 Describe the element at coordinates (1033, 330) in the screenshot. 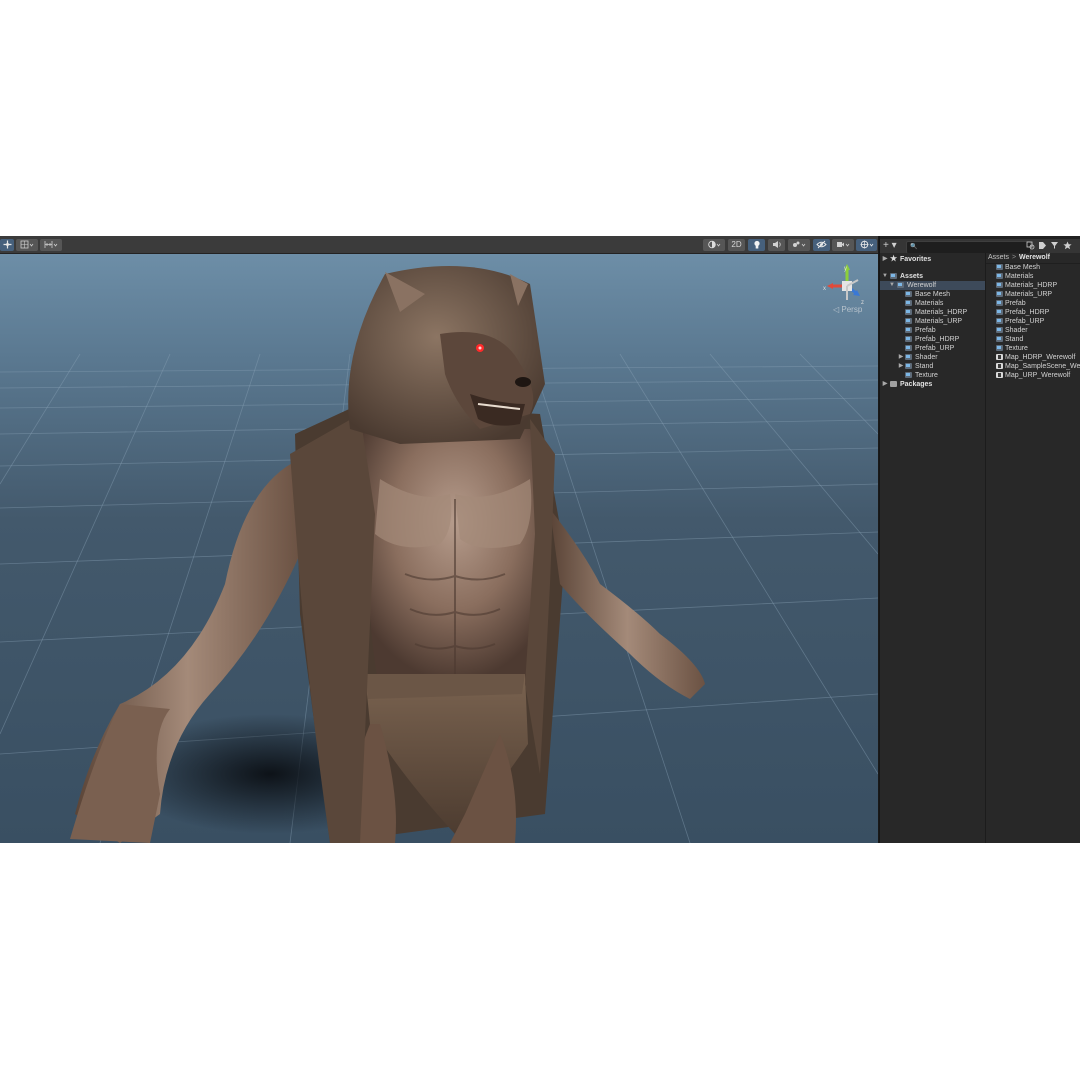

I see `list-item: Shader` at that location.